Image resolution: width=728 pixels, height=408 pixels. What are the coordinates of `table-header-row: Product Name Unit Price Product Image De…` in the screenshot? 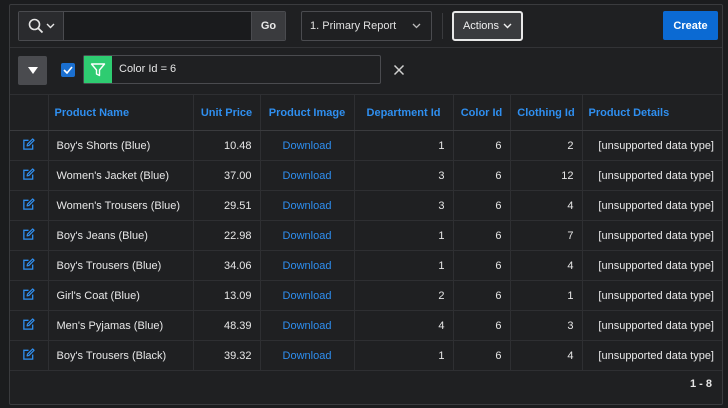 It's located at (366, 112).